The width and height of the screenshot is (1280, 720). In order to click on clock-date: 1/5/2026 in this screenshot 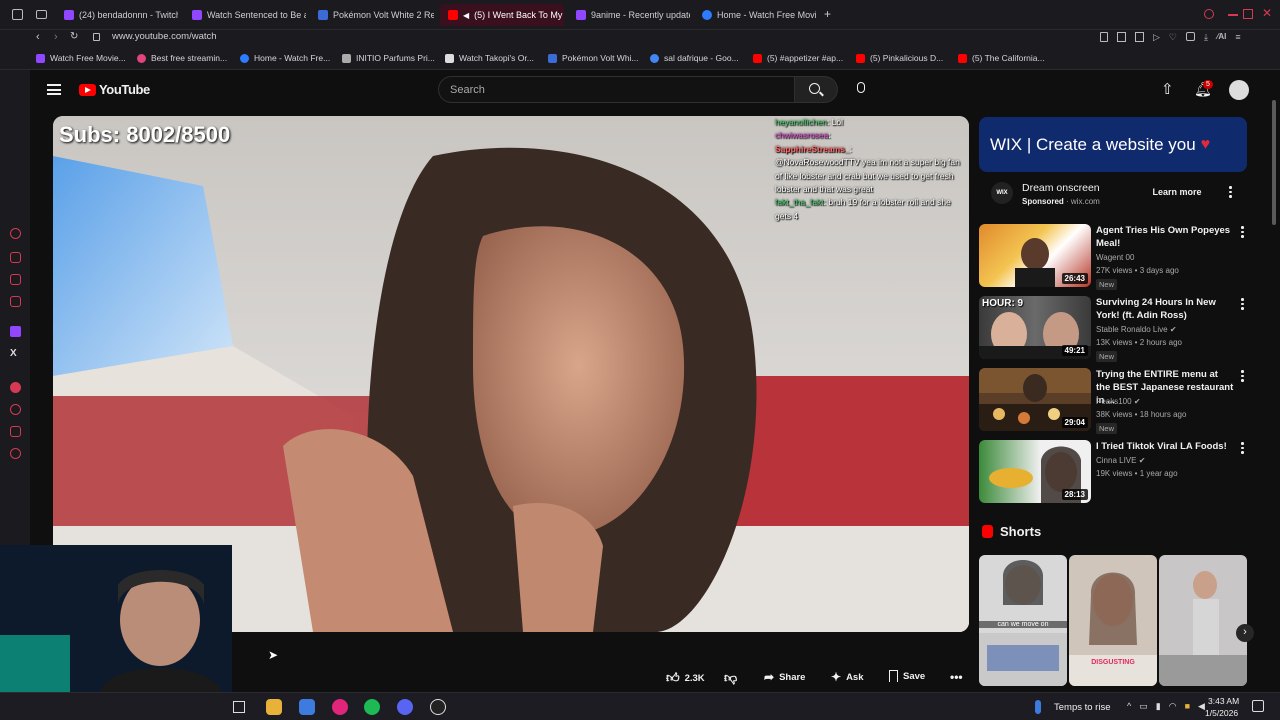, I will do `click(1221, 713)`.